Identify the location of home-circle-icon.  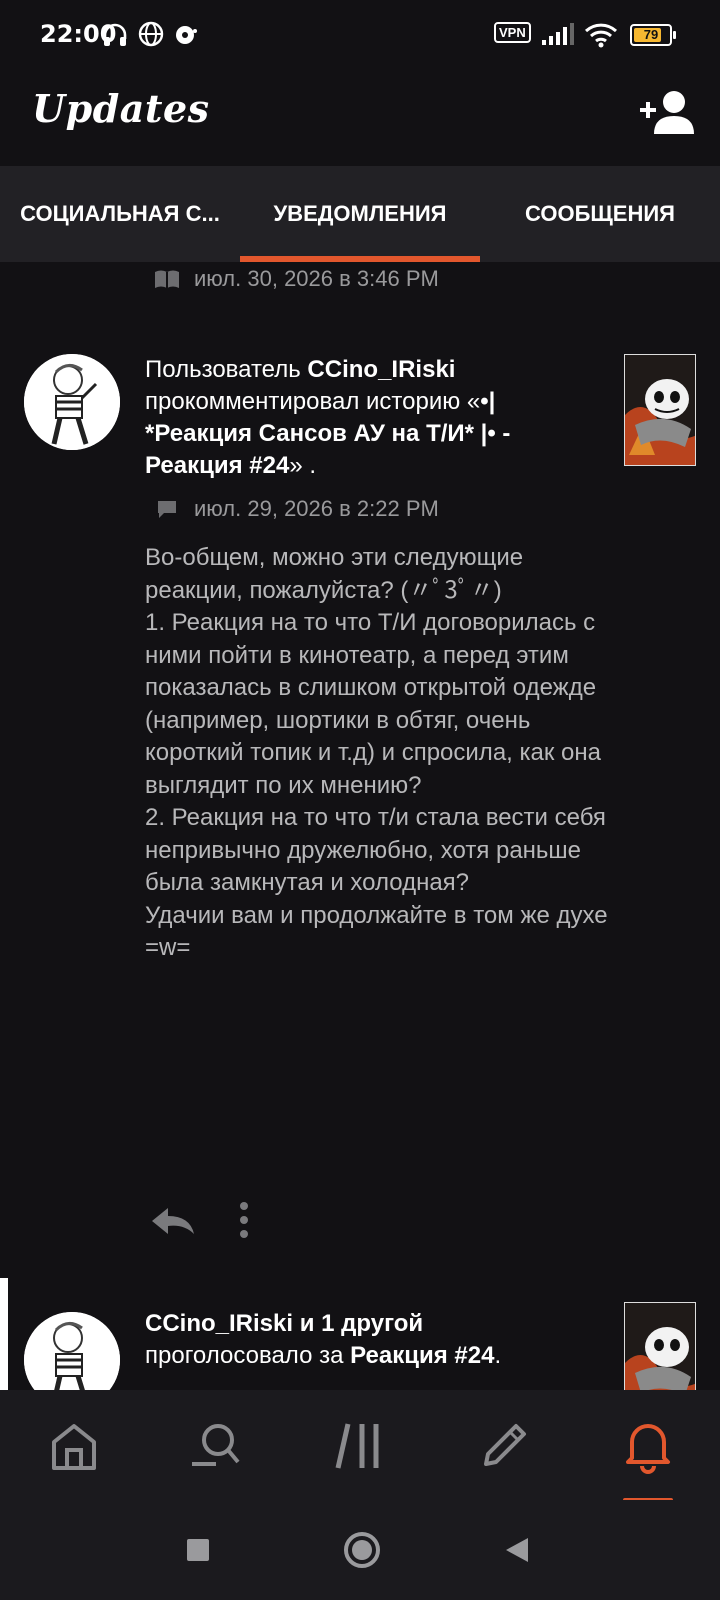
(362, 1550).